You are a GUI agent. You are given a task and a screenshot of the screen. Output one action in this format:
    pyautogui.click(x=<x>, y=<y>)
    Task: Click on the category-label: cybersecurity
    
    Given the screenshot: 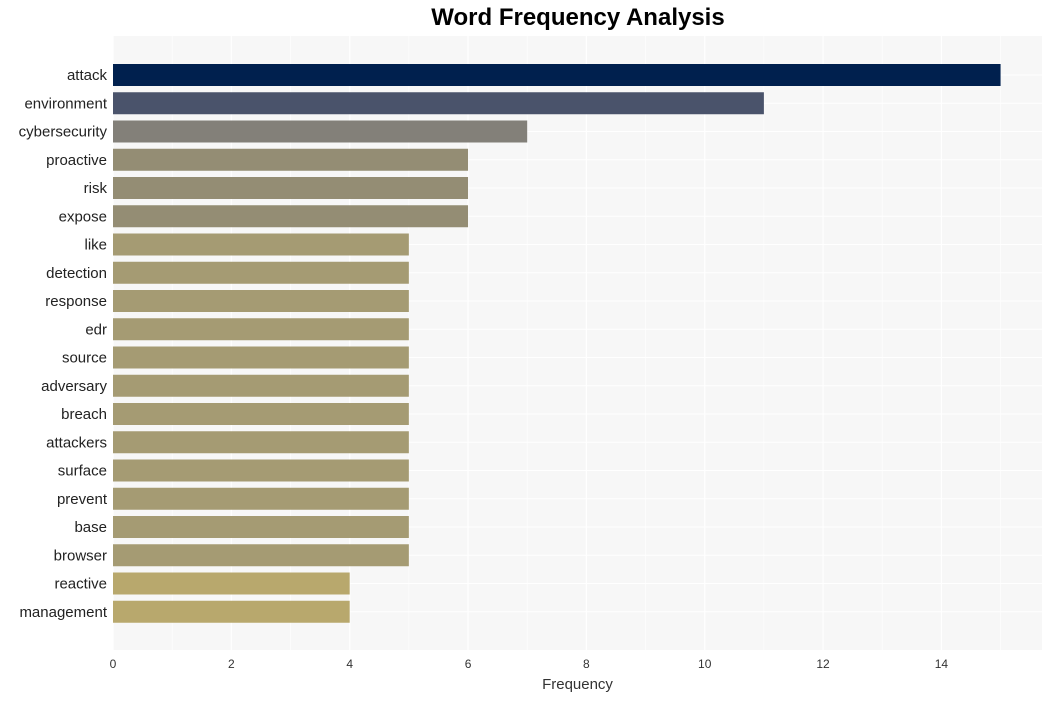 What is the action you would take?
    pyautogui.click(x=63, y=132)
    